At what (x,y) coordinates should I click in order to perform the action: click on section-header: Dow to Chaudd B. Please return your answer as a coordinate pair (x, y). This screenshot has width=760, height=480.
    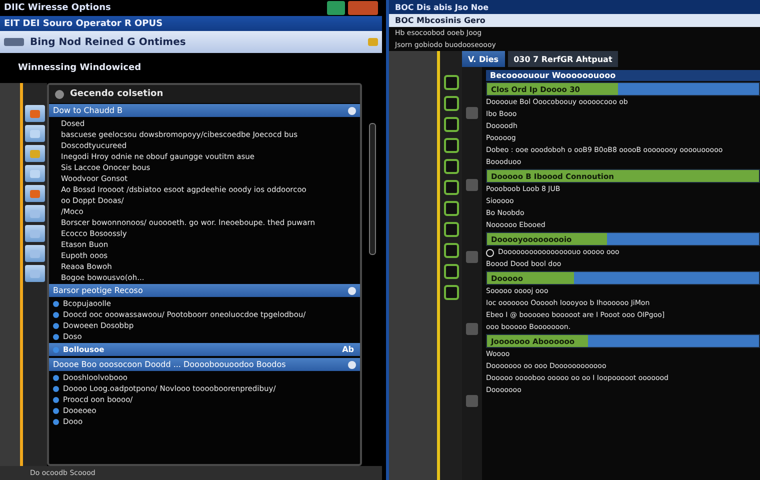
    Looking at the image, I should click on (204, 110).